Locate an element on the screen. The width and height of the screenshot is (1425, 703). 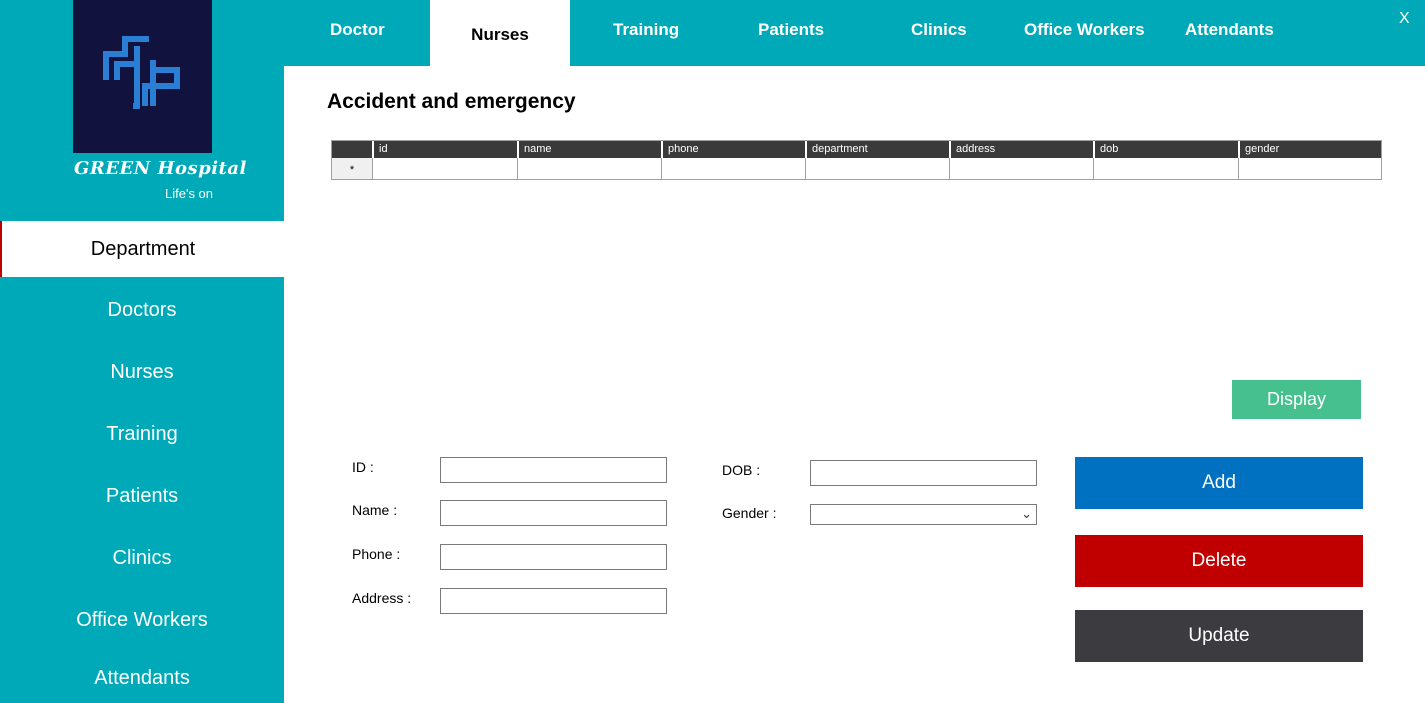
logo is located at coordinates (142, 76).